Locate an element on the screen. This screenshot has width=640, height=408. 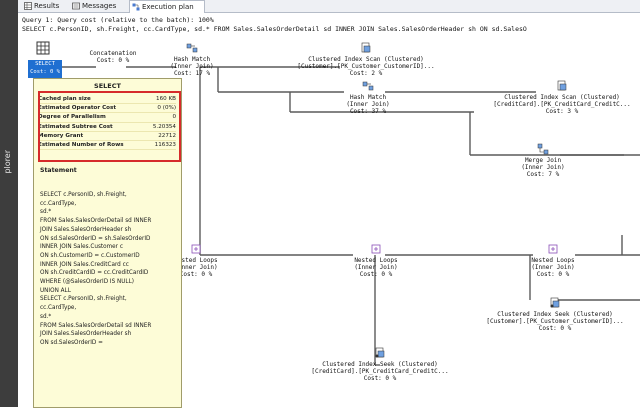
merge-join-node: Merge Join (Inner Join) Cost: 7 % is located at coordinates (543, 160).